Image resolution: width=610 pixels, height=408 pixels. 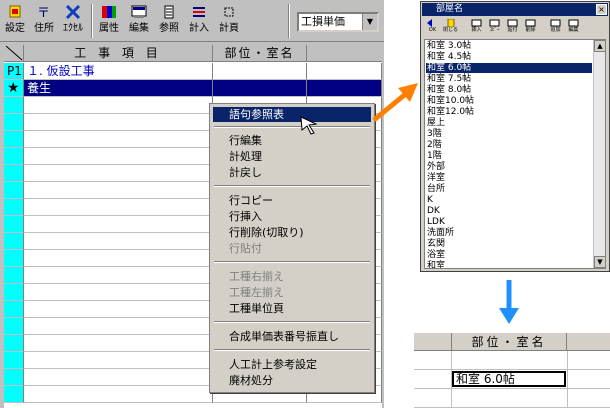 What do you see at coordinates (509, 233) in the screenshot?
I see `list-item: 洗面所` at bounding box center [509, 233].